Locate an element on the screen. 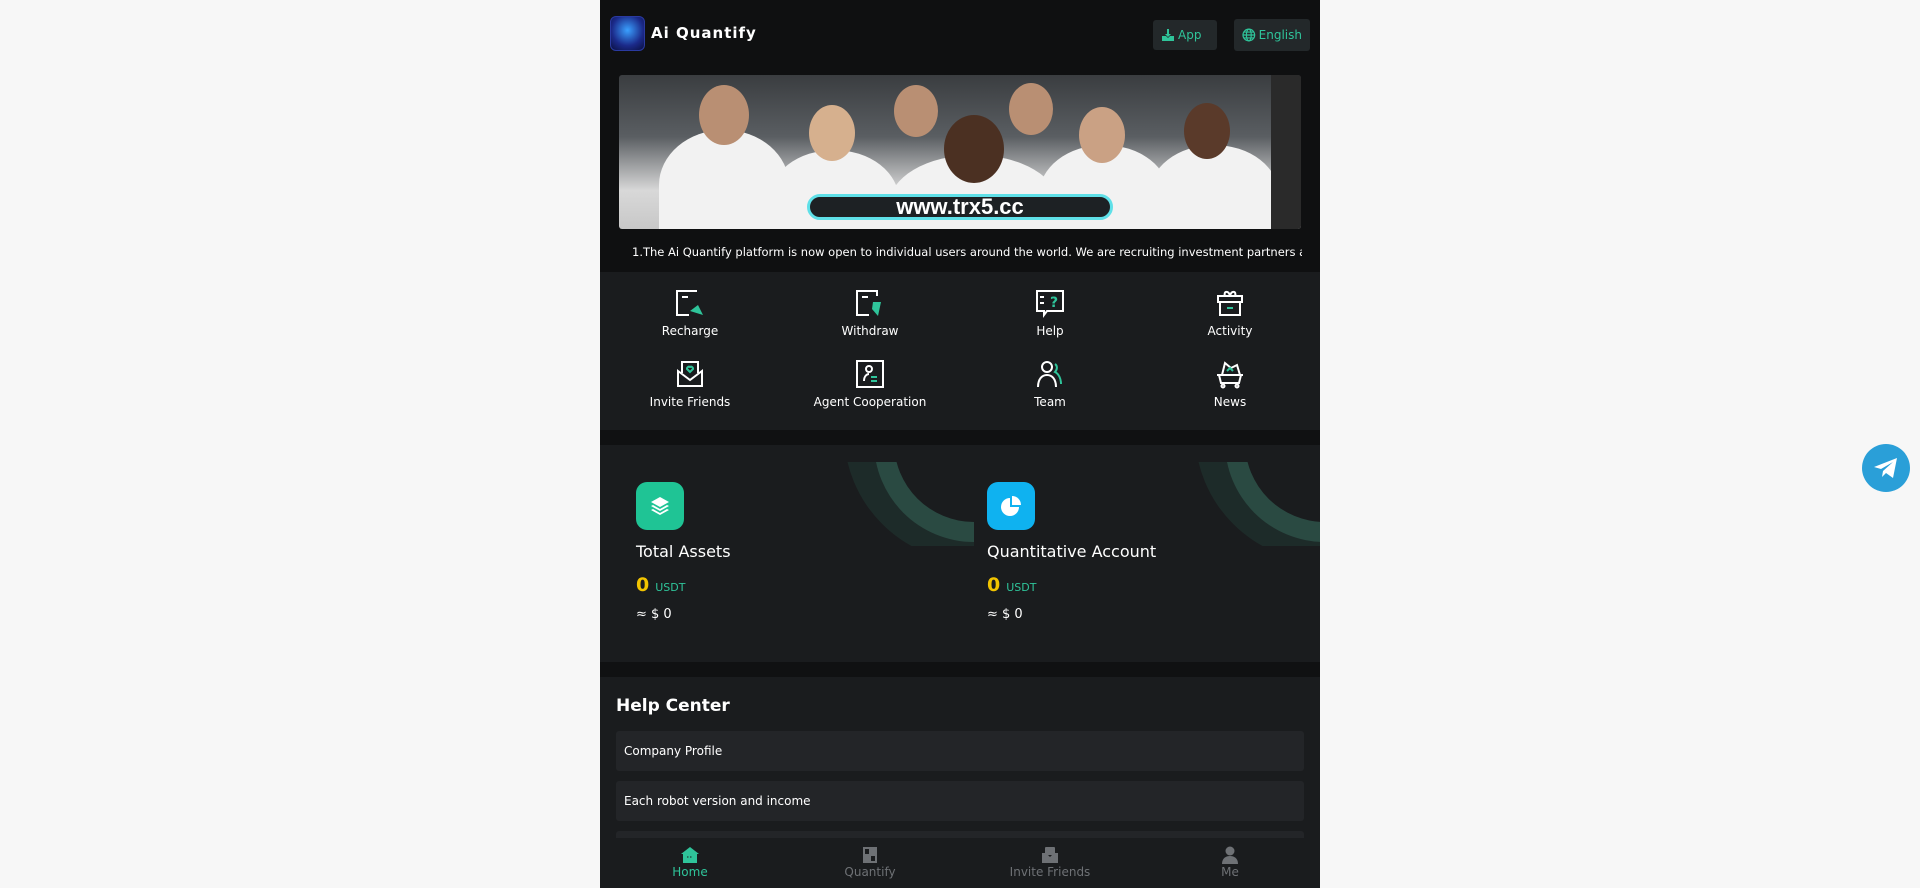 The image size is (1920, 888). nav-home: Home is located at coordinates (690, 863).